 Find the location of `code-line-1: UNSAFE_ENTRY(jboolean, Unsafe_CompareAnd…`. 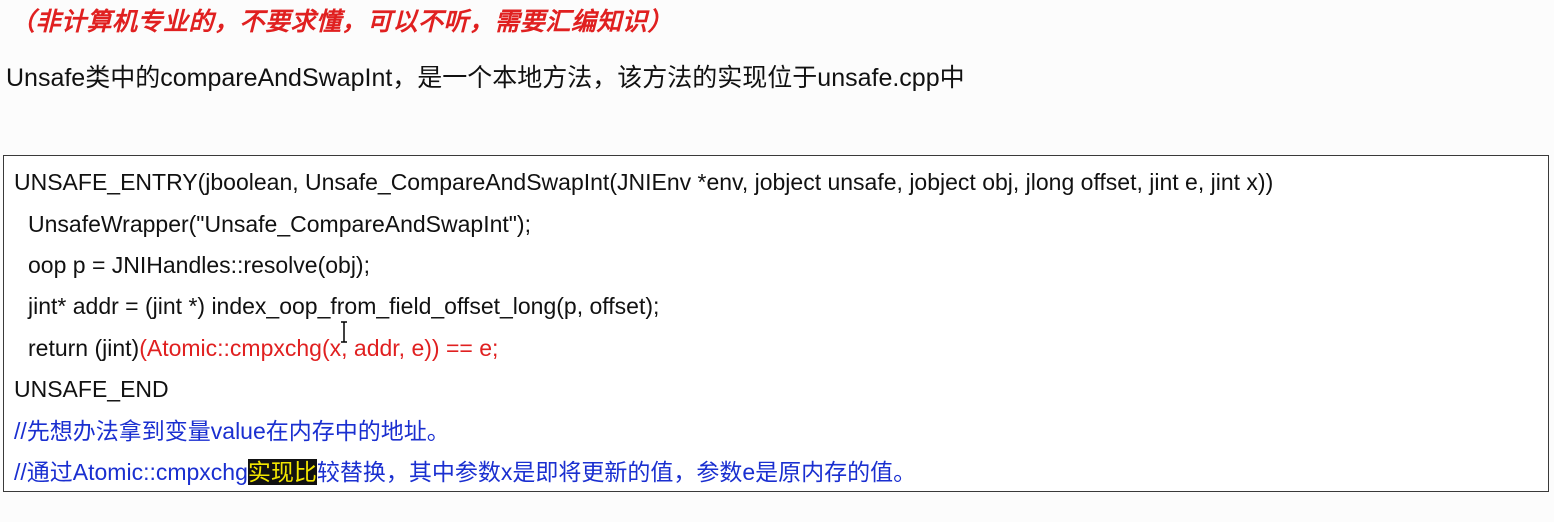

code-line-1: UNSAFE_ENTRY(jboolean, Unsafe_CompareAnd… is located at coordinates (644, 182).